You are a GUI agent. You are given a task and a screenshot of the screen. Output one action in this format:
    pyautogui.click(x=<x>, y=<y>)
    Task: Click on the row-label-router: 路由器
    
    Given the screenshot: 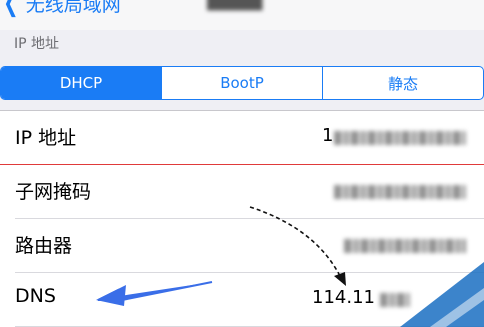 What is the action you would take?
    pyautogui.click(x=44, y=246)
    